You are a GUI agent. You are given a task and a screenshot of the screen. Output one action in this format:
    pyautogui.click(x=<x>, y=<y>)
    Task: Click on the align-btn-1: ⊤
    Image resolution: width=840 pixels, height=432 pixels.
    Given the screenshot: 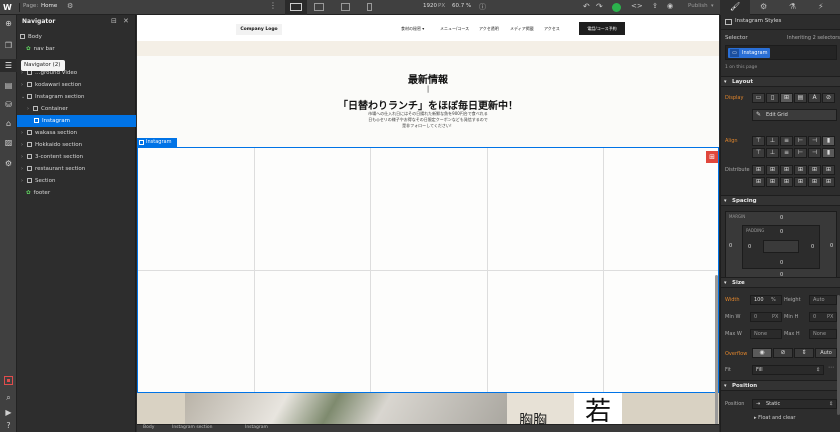 What is the action you would take?
    pyautogui.click(x=758, y=141)
    